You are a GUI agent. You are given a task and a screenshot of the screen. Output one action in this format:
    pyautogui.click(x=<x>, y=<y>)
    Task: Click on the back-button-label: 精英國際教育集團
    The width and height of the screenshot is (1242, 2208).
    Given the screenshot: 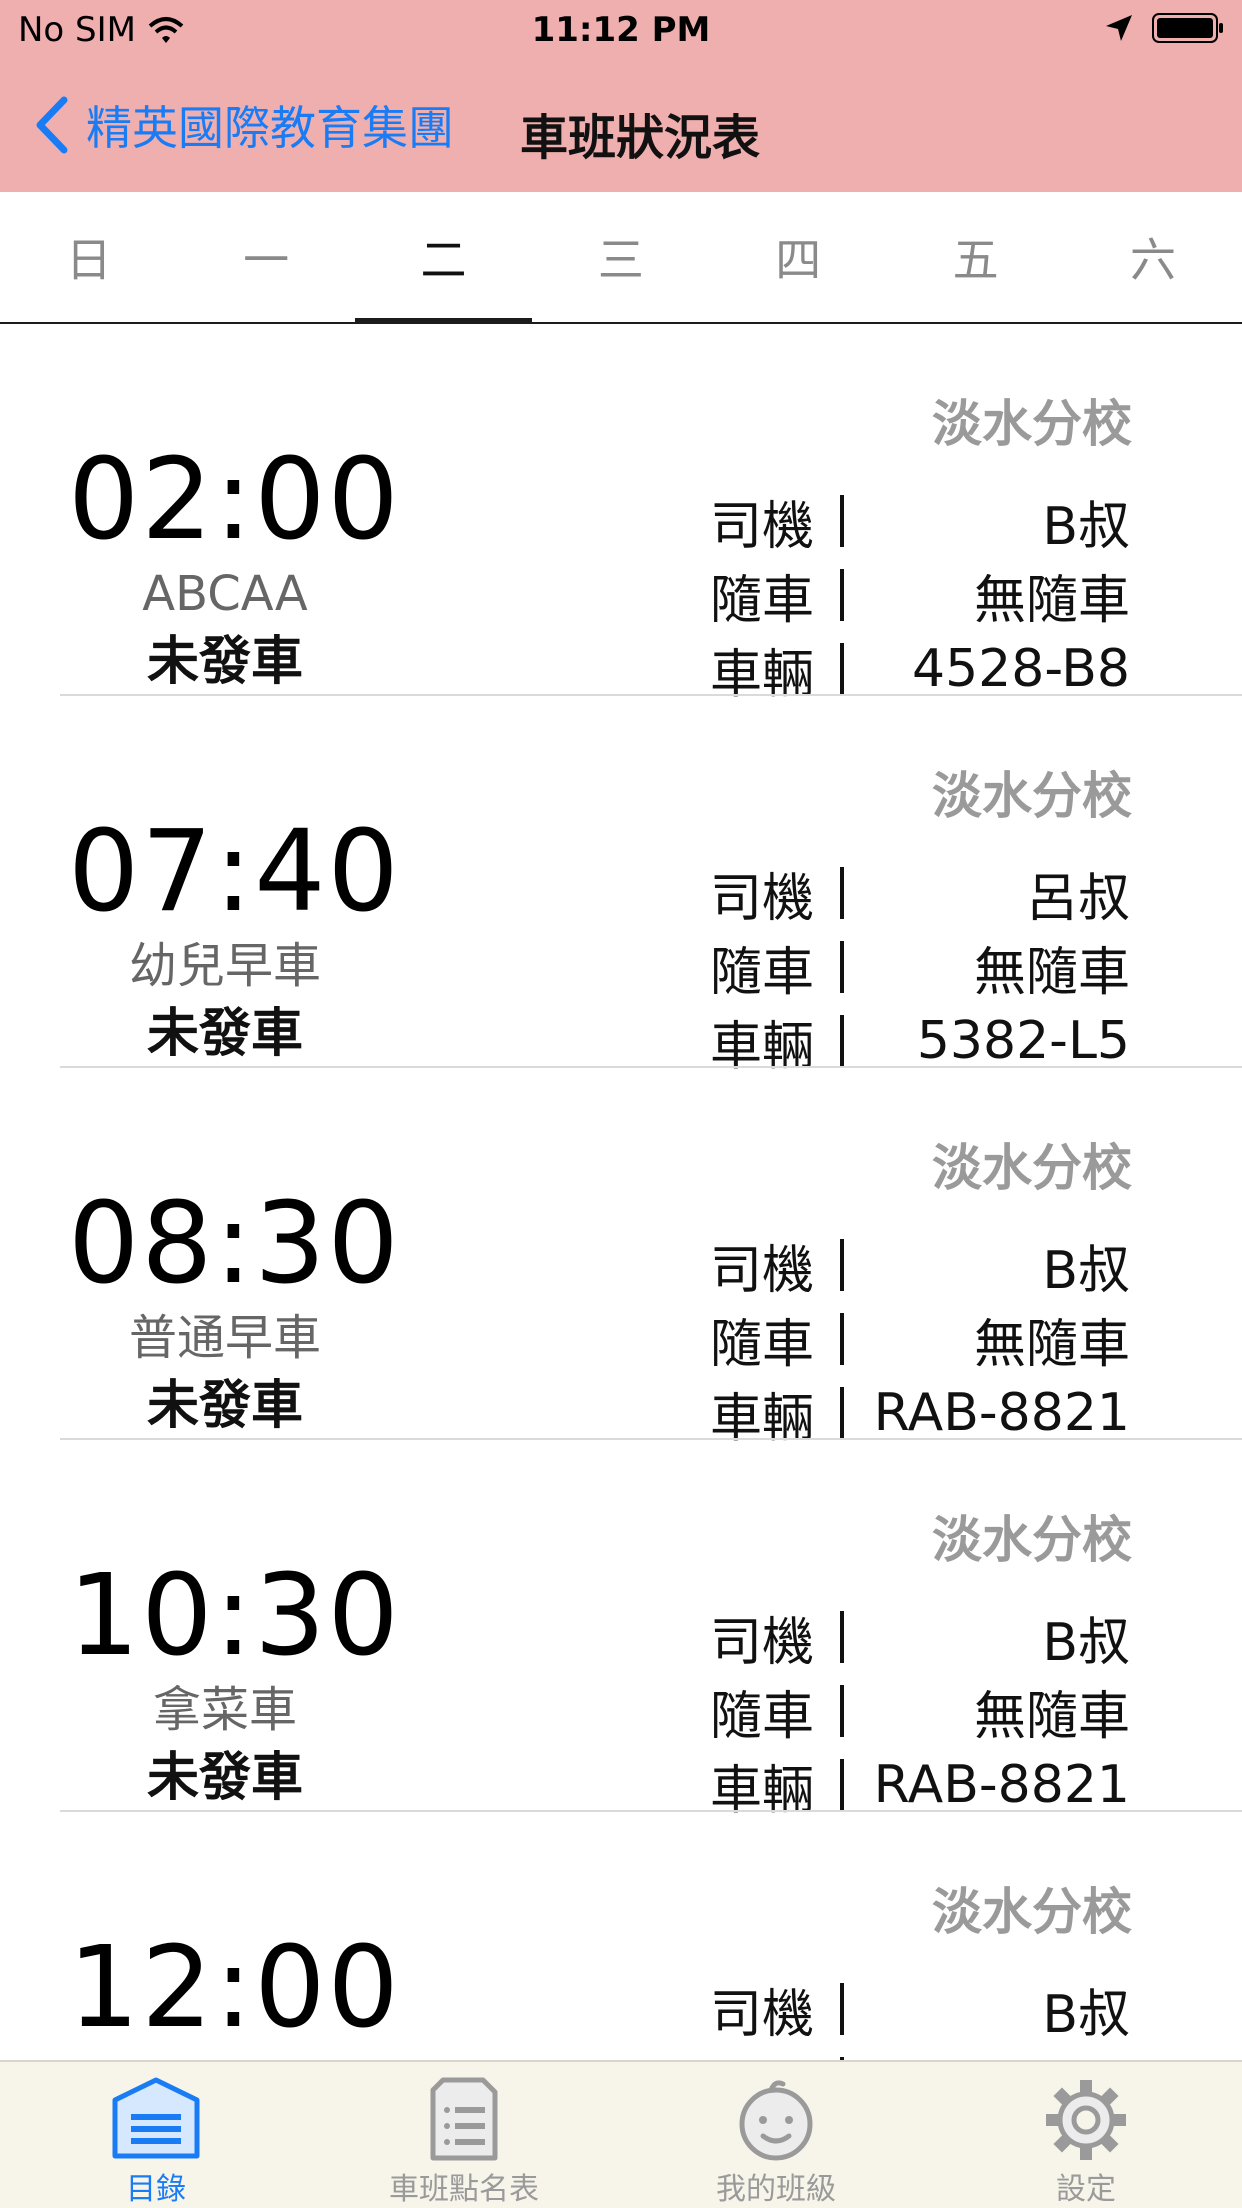 What is the action you would take?
    pyautogui.click(x=270, y=128)
    